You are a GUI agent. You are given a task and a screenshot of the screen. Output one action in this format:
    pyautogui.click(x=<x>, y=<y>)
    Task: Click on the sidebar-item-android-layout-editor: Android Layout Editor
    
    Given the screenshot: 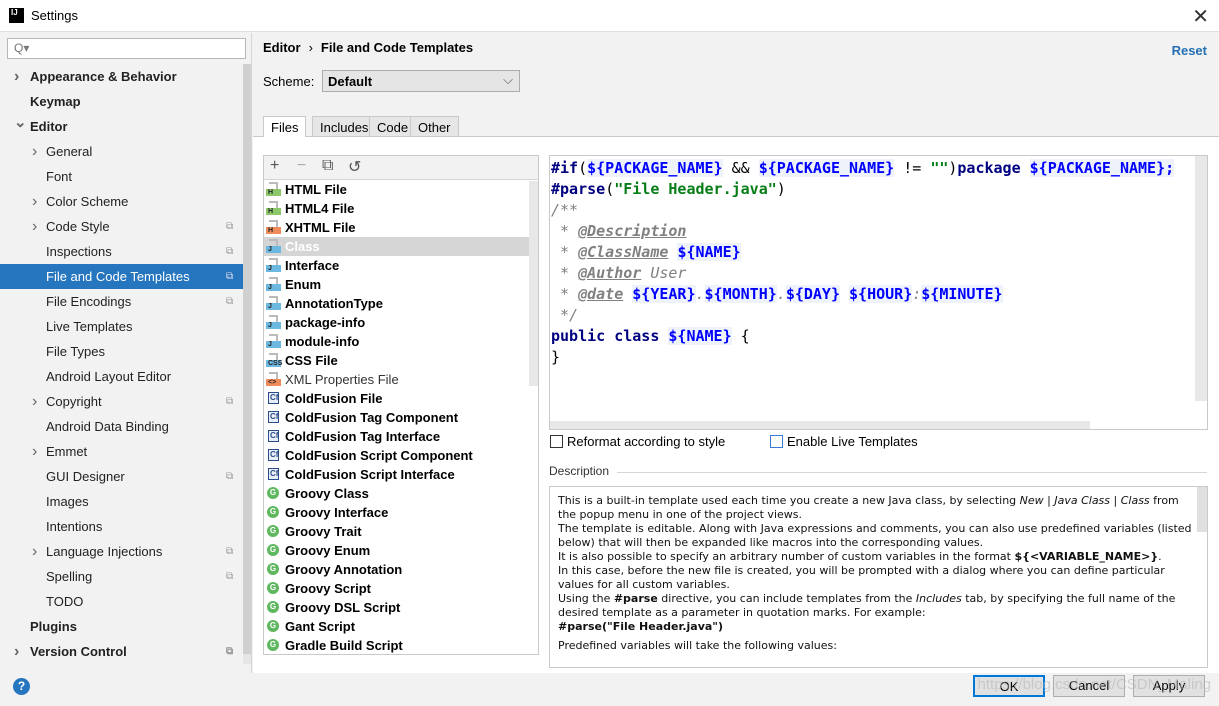 What is the action you would take?
    pyautogui.click(x=121, y=376)
    